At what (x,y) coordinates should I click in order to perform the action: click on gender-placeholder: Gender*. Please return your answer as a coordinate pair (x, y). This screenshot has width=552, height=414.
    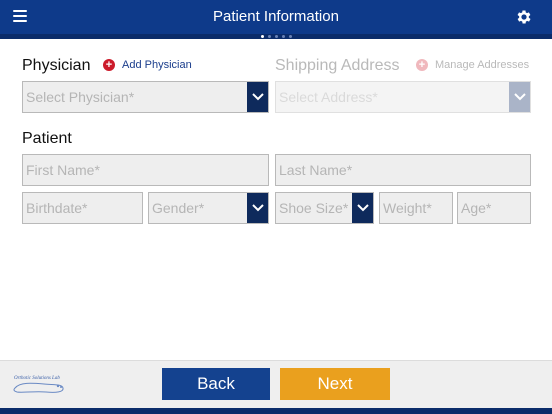
    Looking at the image, I should click on (178, 208).